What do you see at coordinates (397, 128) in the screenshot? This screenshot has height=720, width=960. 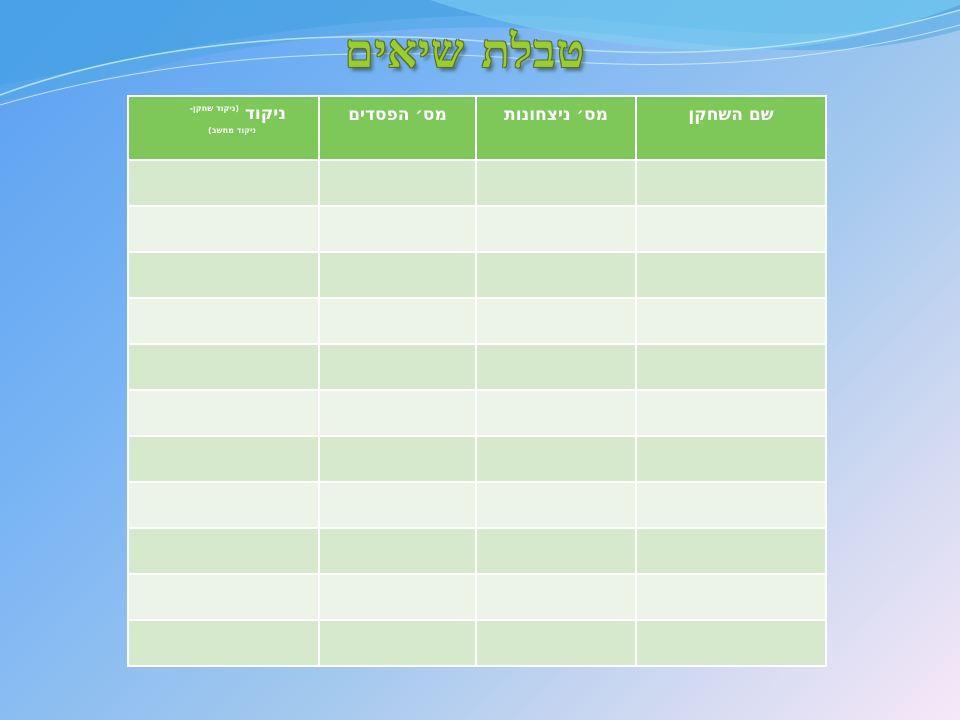 I see `header-losses: מס׳ הפסדים` at bounding box center [397, 128].